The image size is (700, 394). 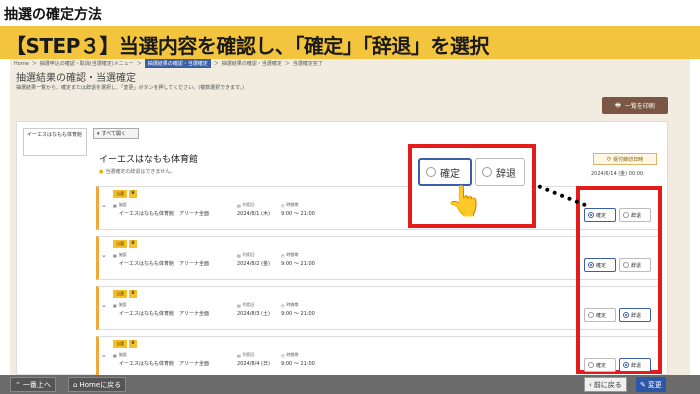 What do you see at coordinates (605, 384) in the screenshot?
I see `back-button: ‹ 前に戻る` at bounding box center [605, 384].